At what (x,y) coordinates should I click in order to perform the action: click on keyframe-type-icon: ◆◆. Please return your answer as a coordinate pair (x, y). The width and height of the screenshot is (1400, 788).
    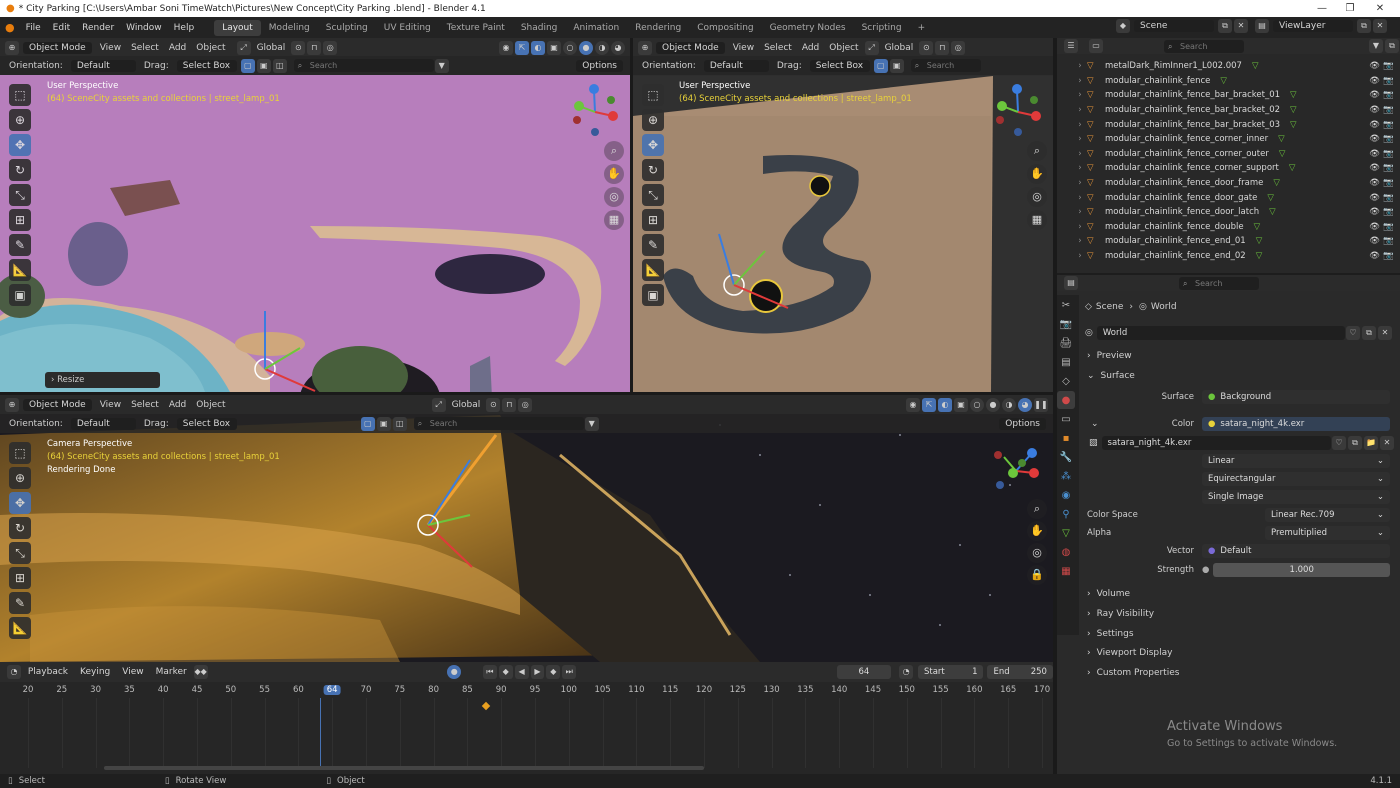
    Looking at the image, I should click on (200, 672).